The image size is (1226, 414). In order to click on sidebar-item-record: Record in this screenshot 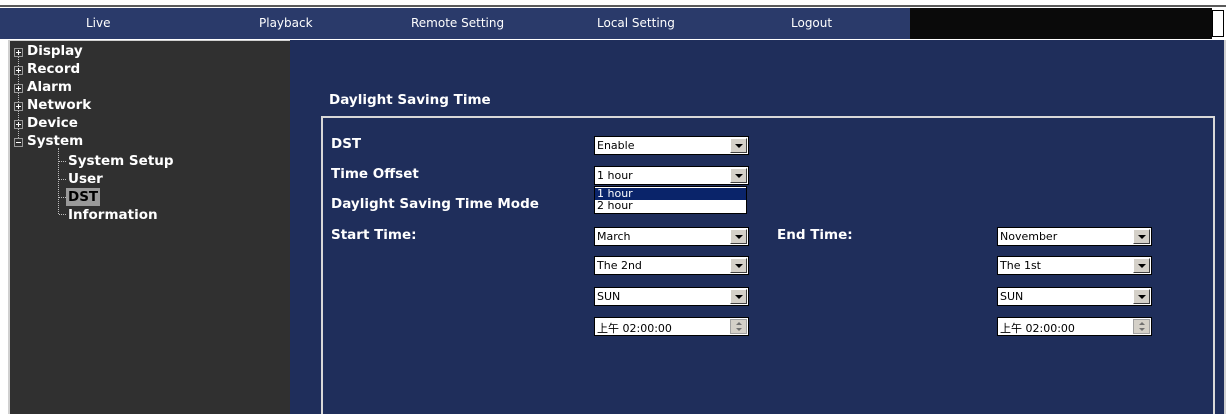, I will do `click(53, 69)`.